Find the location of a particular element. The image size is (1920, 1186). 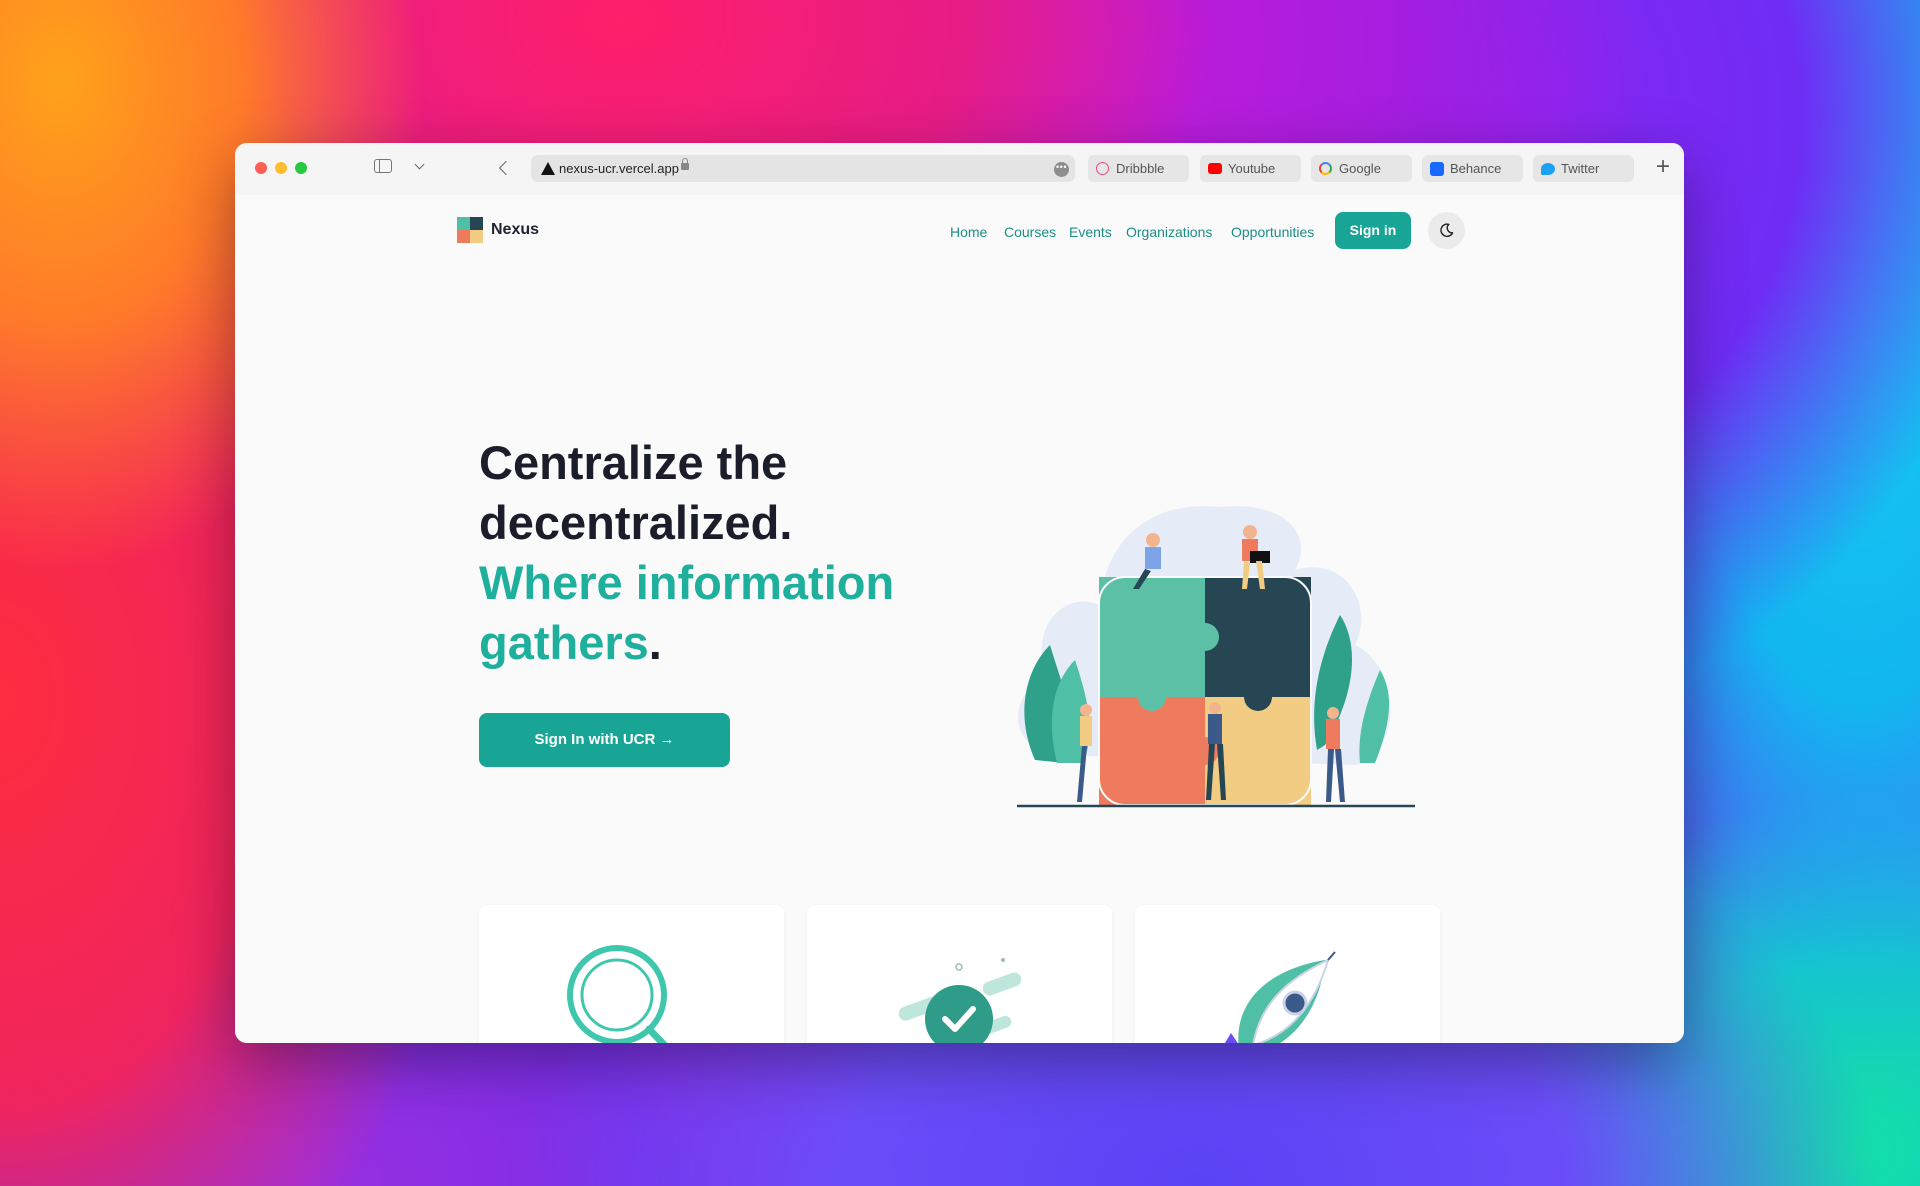

hero-line-1: Centralize the is located at coordinates (633, 462).